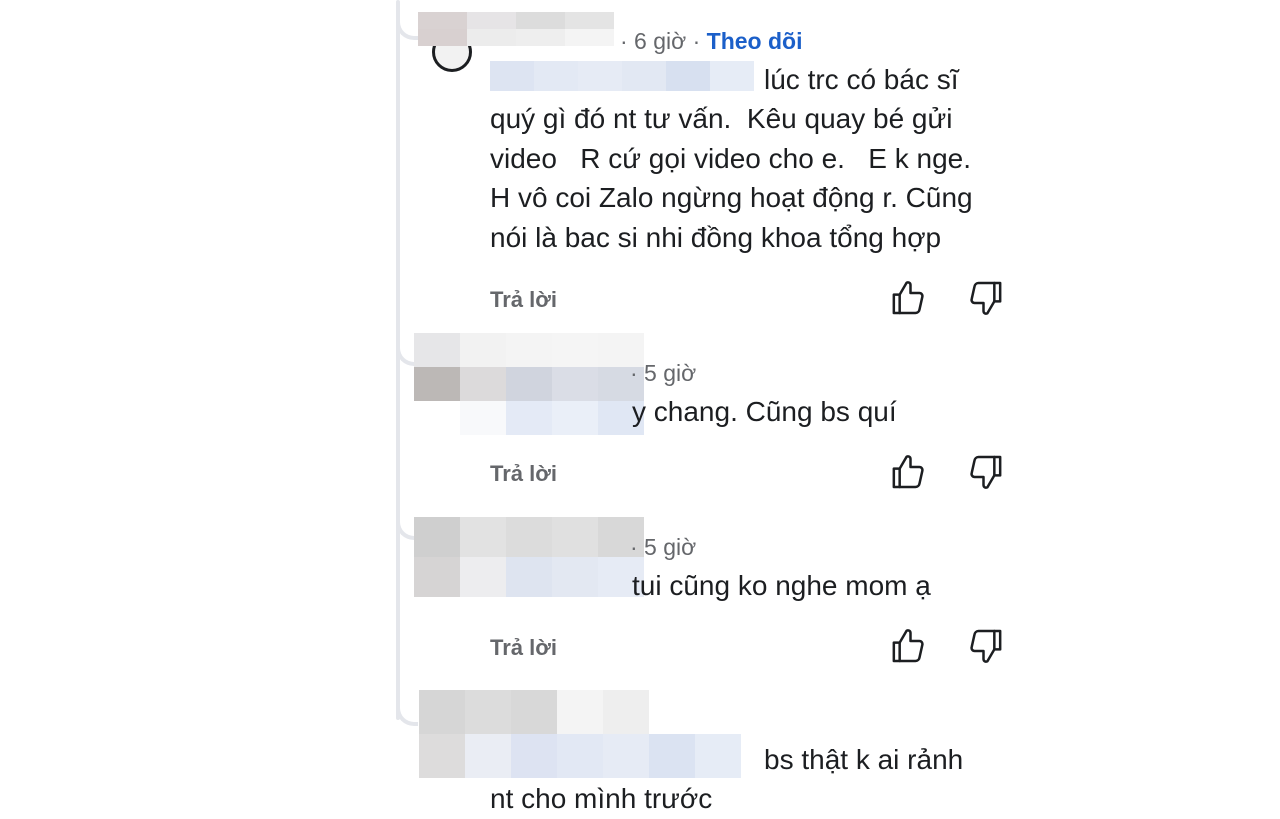 The image size is (1280, 819). Describe the element at coordinates (721, 118) in the screenshot. I see `comment-text-line: quý gì đó nt tư vấn. Kêu quay bé gửi` at that location.